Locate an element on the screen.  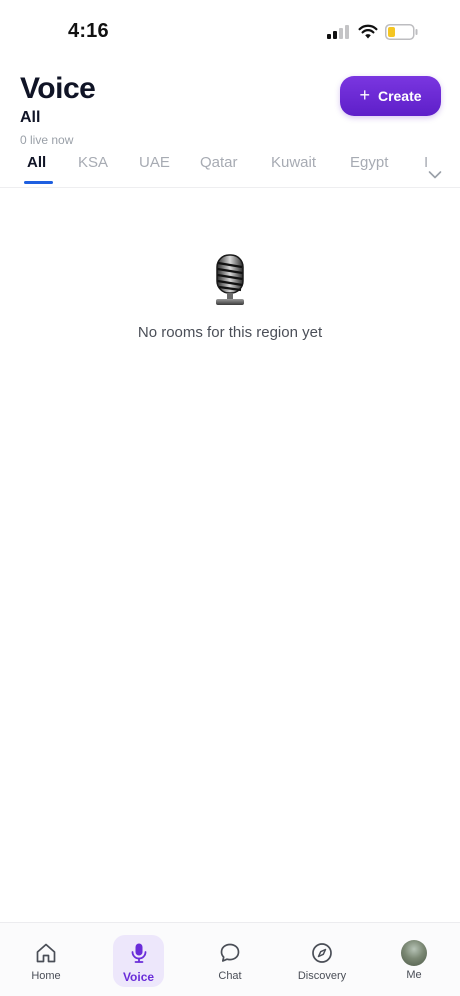
tab-ksa: KSA is located at coordinates (93, 162).